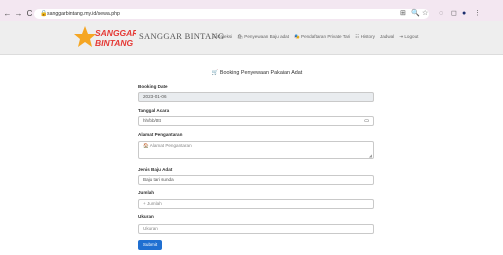  What do you see at coordinates (155, 169) in the screenshot?
I see `costume-type-label: Jenis Baju Adat` at bounding box center [155, 169].